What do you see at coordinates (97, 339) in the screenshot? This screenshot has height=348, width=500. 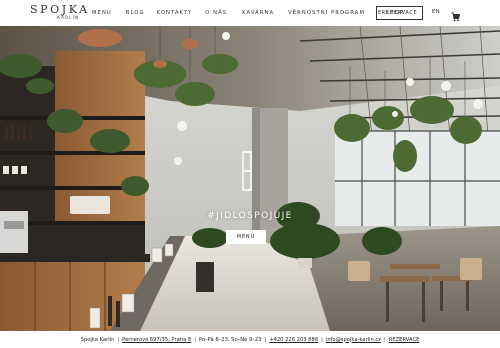 I see `footer-name: Spojka Karlín` at bounding box center [97, 339].